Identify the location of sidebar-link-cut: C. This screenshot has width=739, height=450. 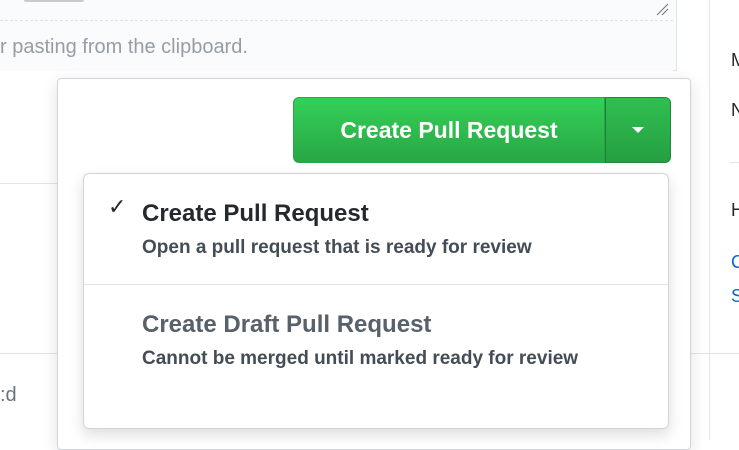
(735, 262).